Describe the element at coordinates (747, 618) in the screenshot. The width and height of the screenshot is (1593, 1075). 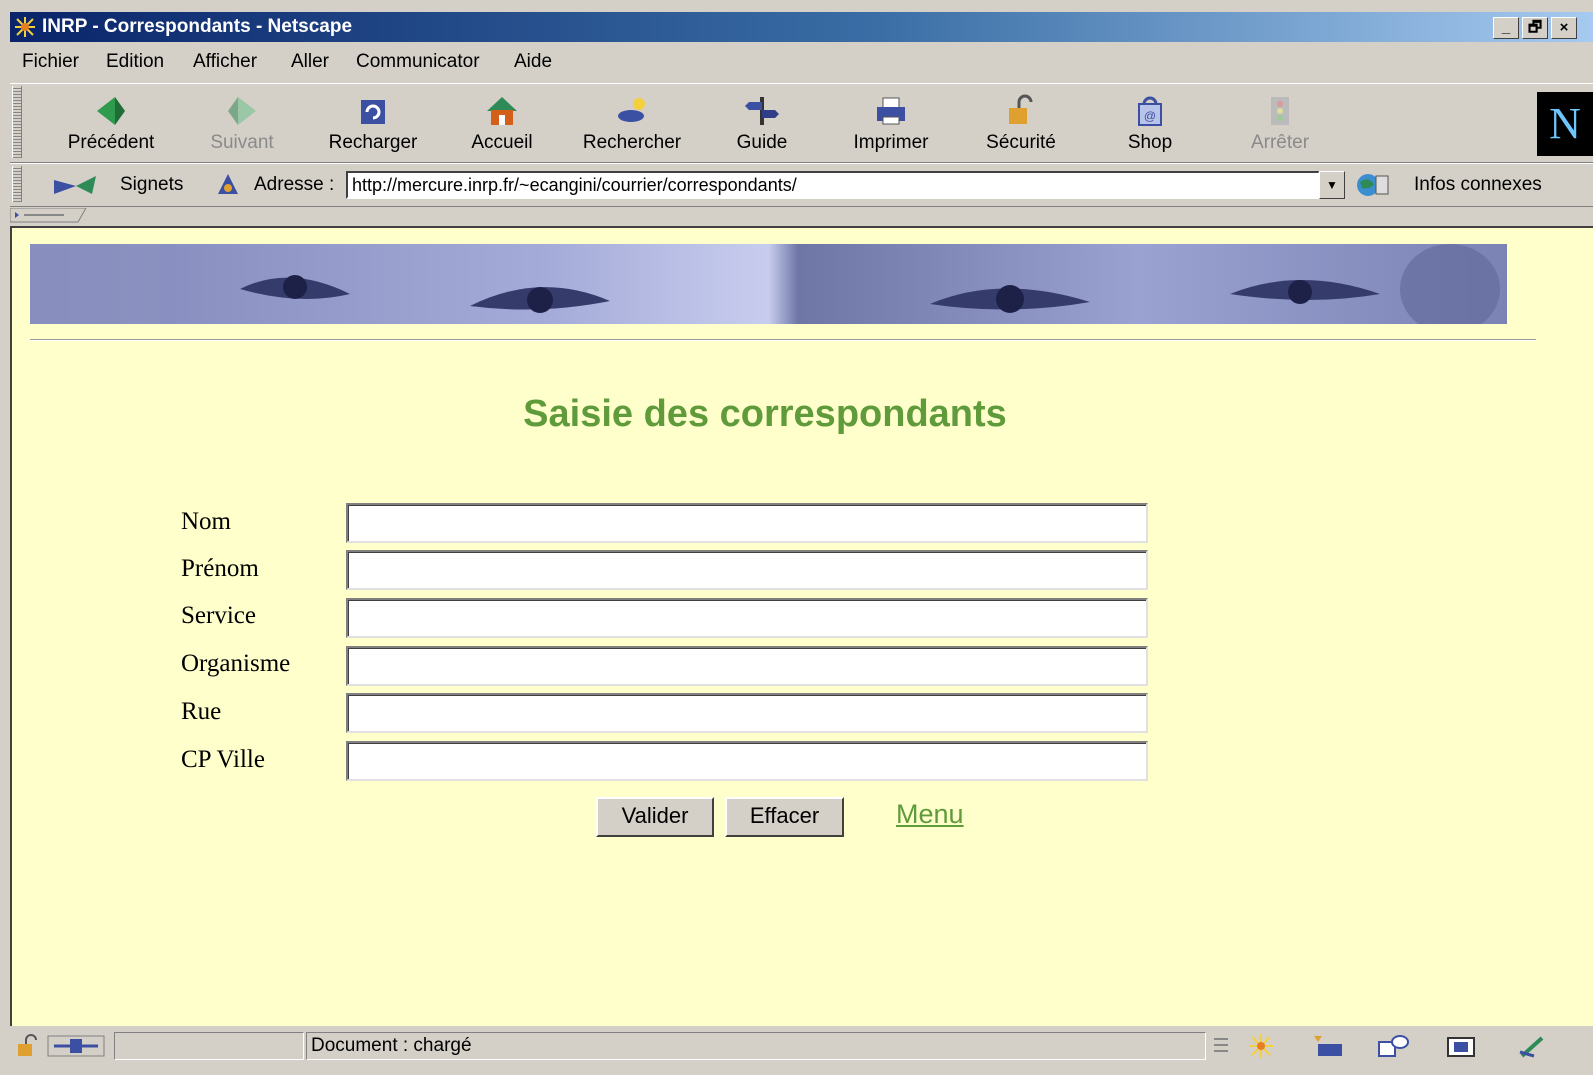
I see `service-input` at that location.